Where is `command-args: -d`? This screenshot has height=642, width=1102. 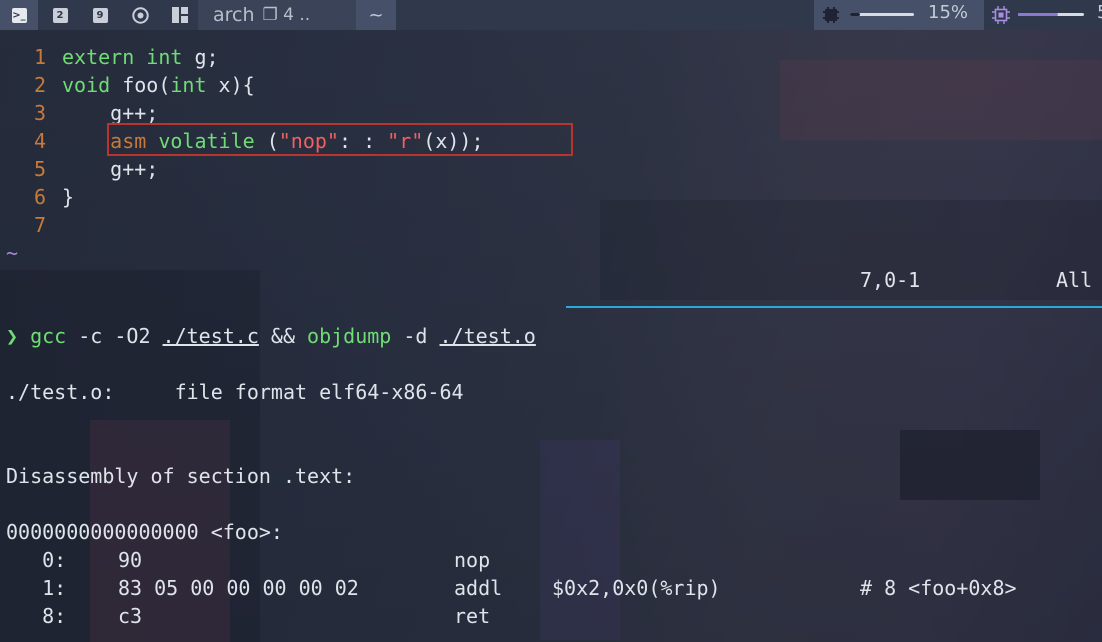
command-args: -d is located at coordinates (415, 336).